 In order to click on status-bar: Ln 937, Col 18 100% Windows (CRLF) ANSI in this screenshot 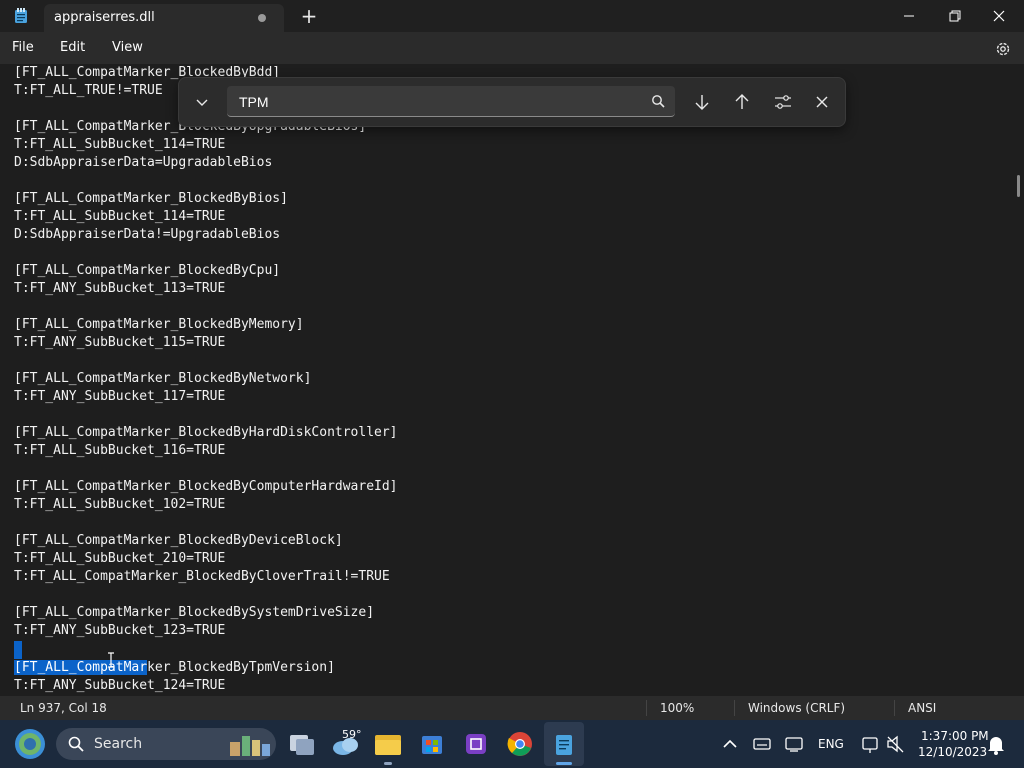, I will do `click(512, 708)`.